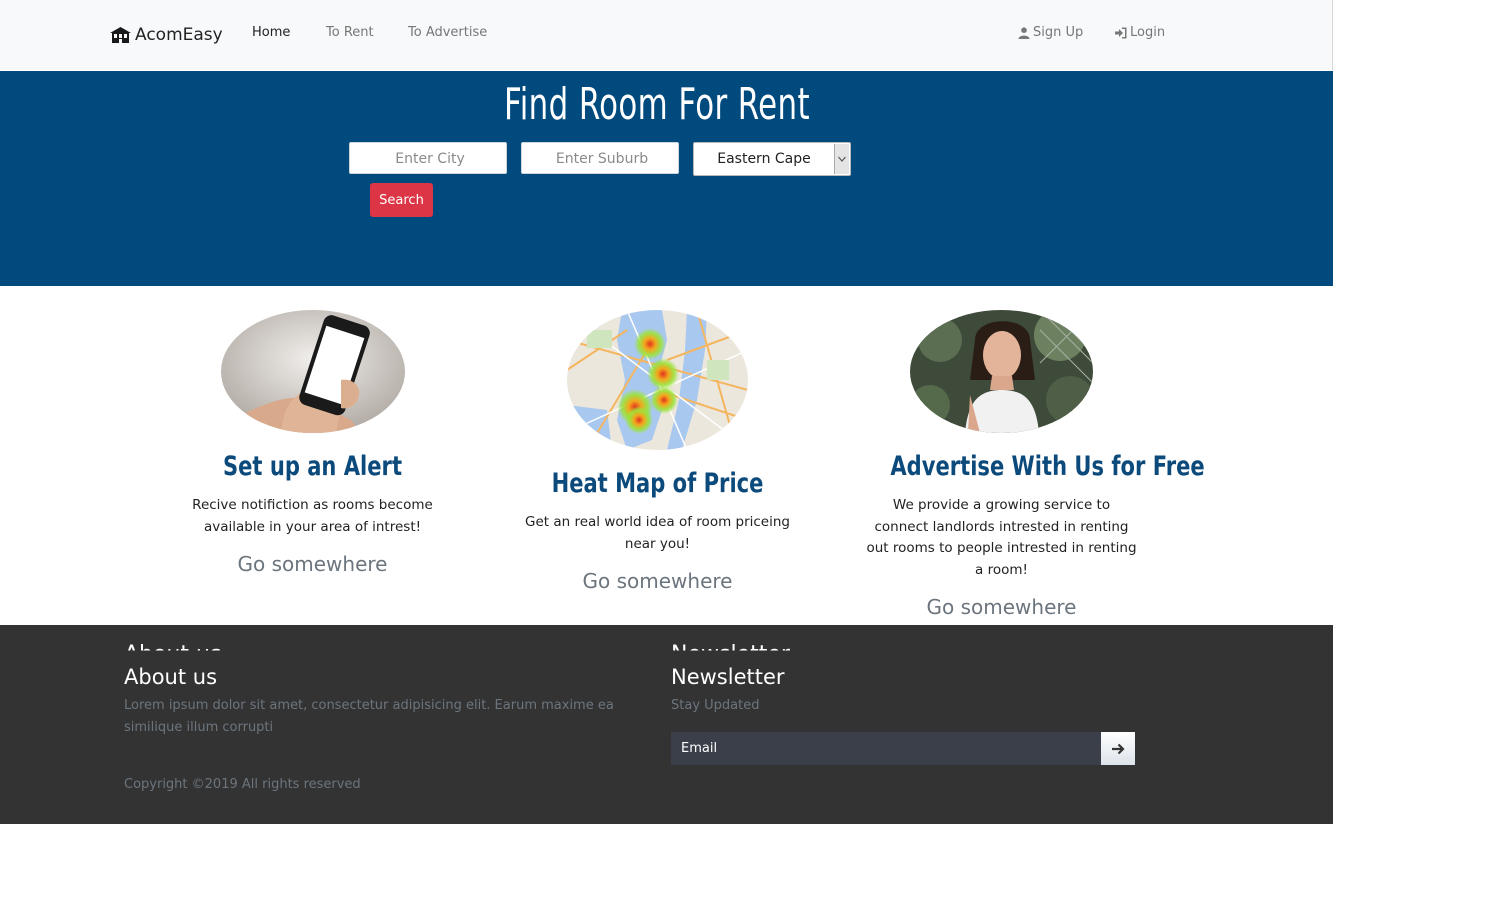  Describe the element at coordinates (171, 677) in the screenshot. I see `about-title: About us` at that location.